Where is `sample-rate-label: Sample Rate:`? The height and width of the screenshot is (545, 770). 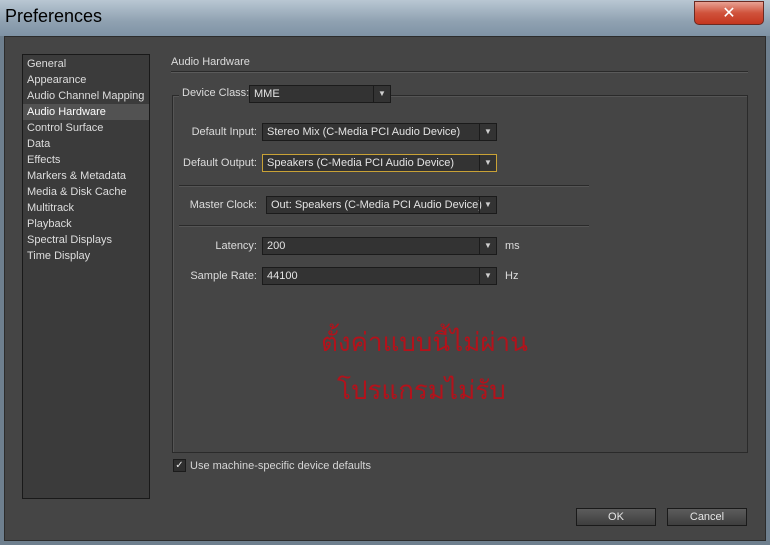 sample-rate-label: Sample Rate: is located at coordinates (223, 276).